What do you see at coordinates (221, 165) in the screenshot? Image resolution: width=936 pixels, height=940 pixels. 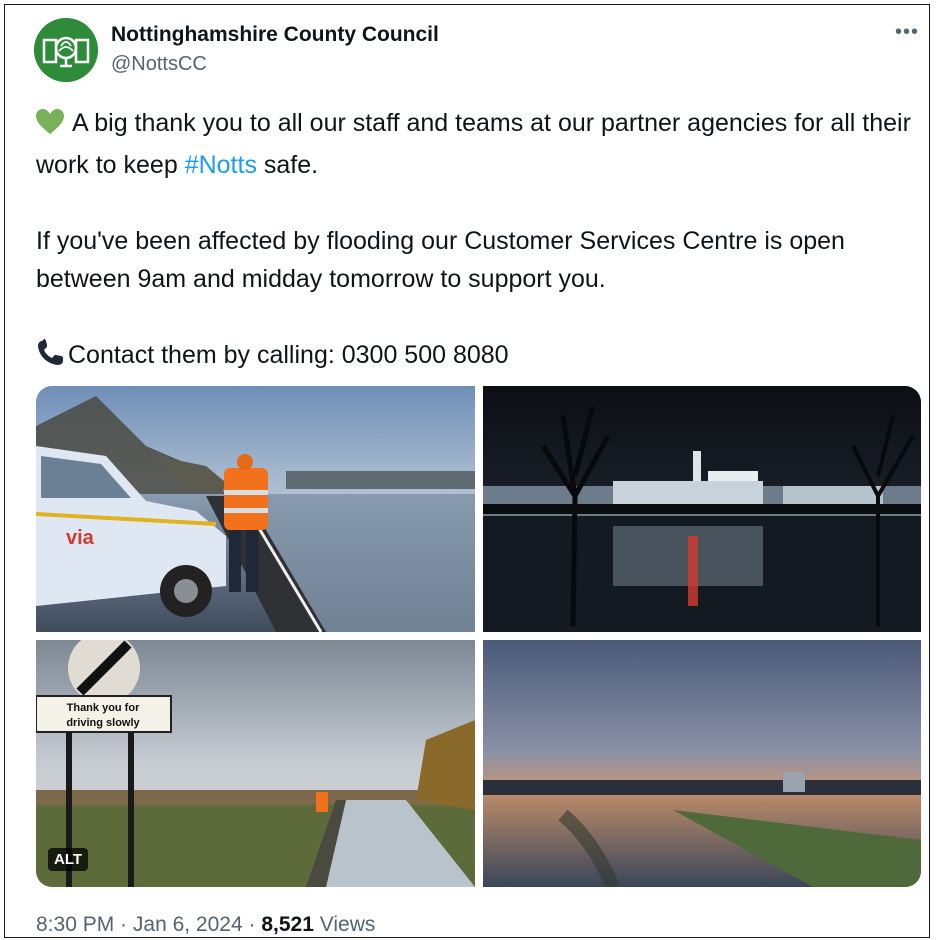 I see `hashtag-link: #Notts` at bounding box center [221, 165].